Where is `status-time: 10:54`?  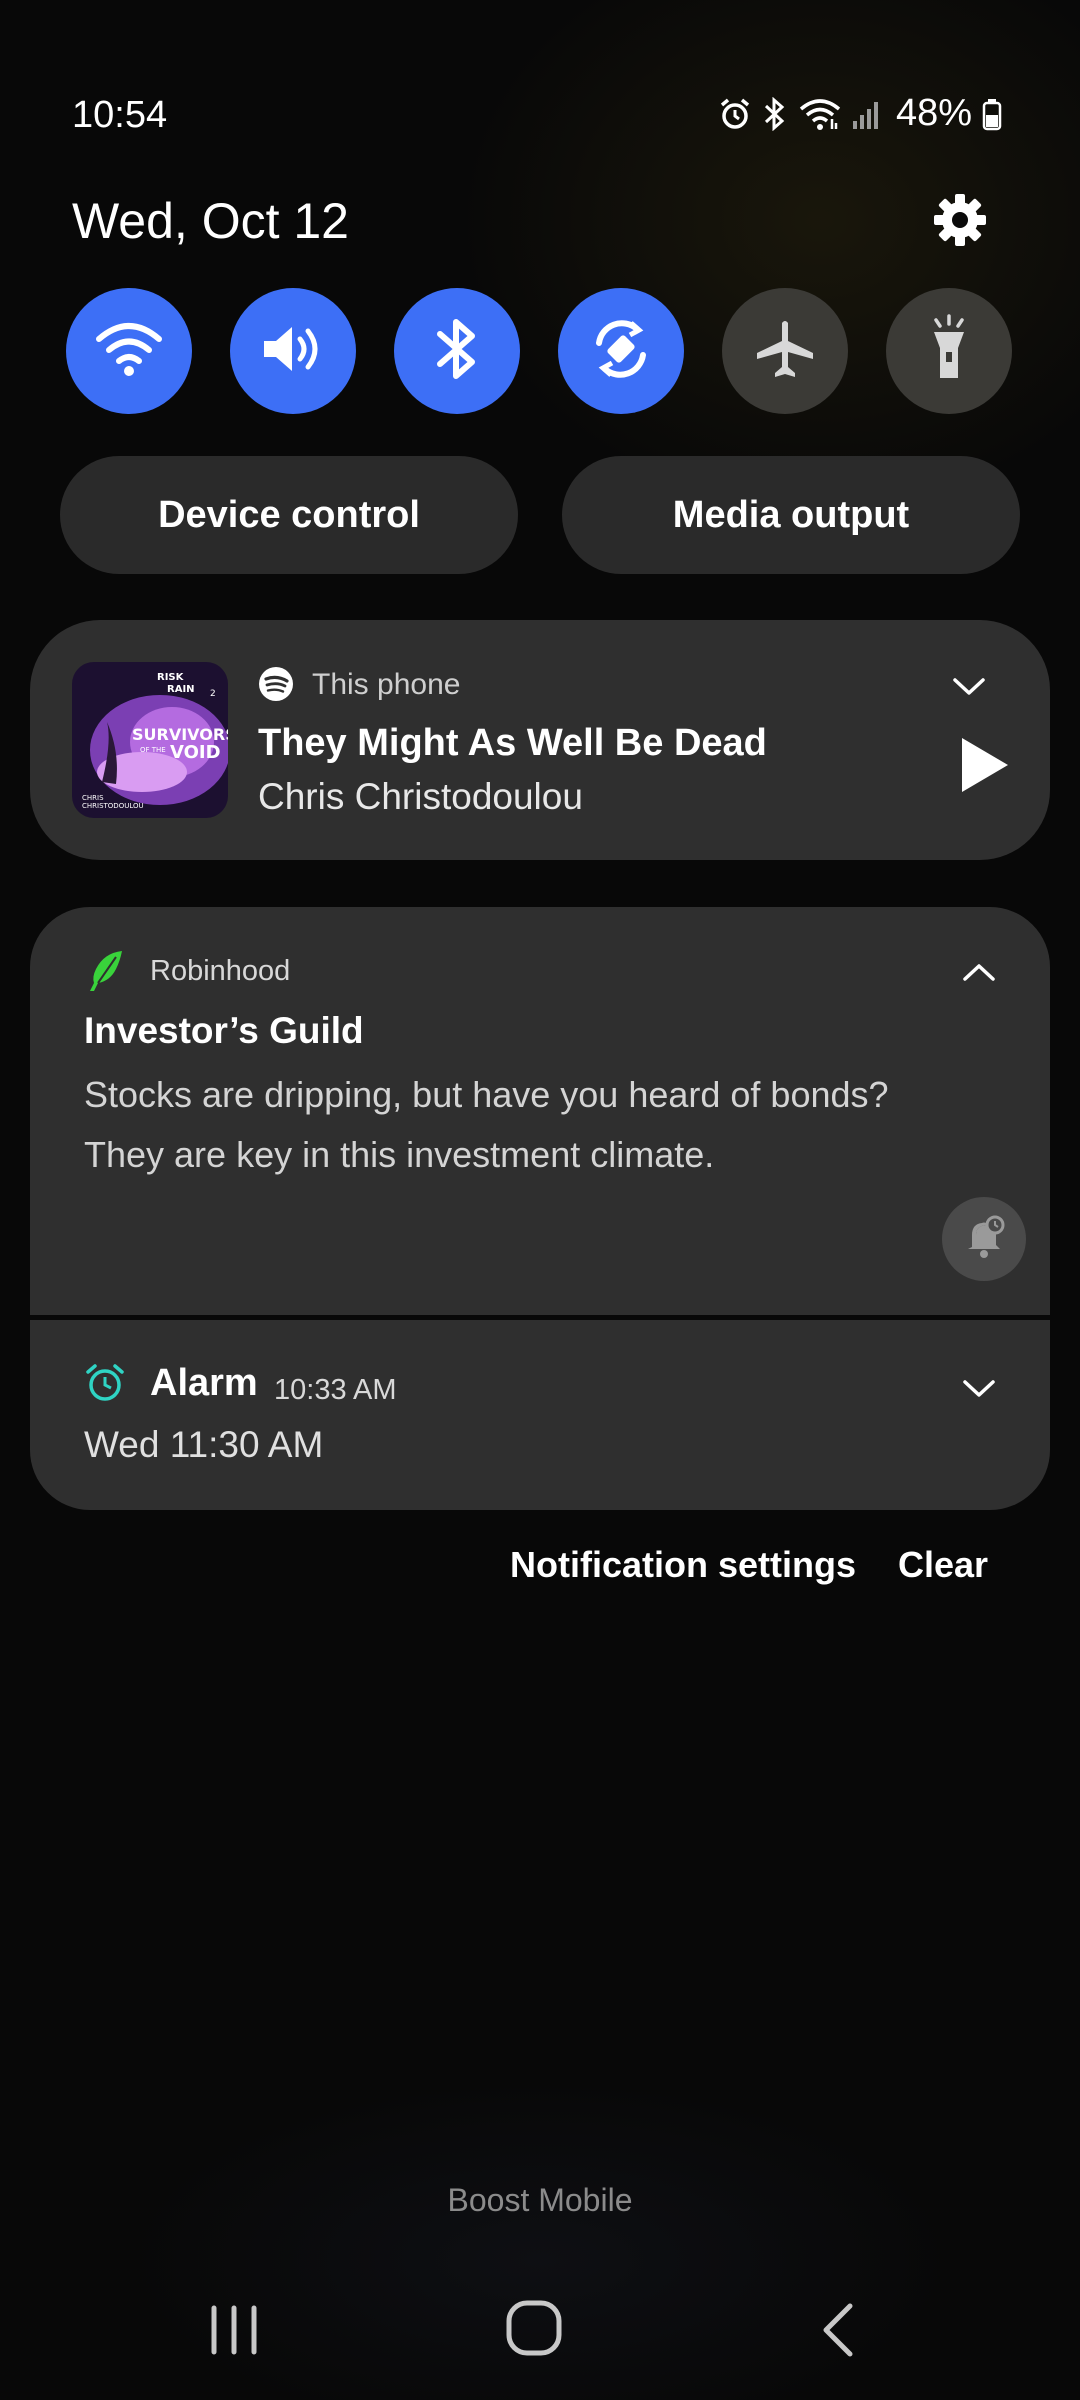 status-time: 10:54 is located at coordinates (120, 115).